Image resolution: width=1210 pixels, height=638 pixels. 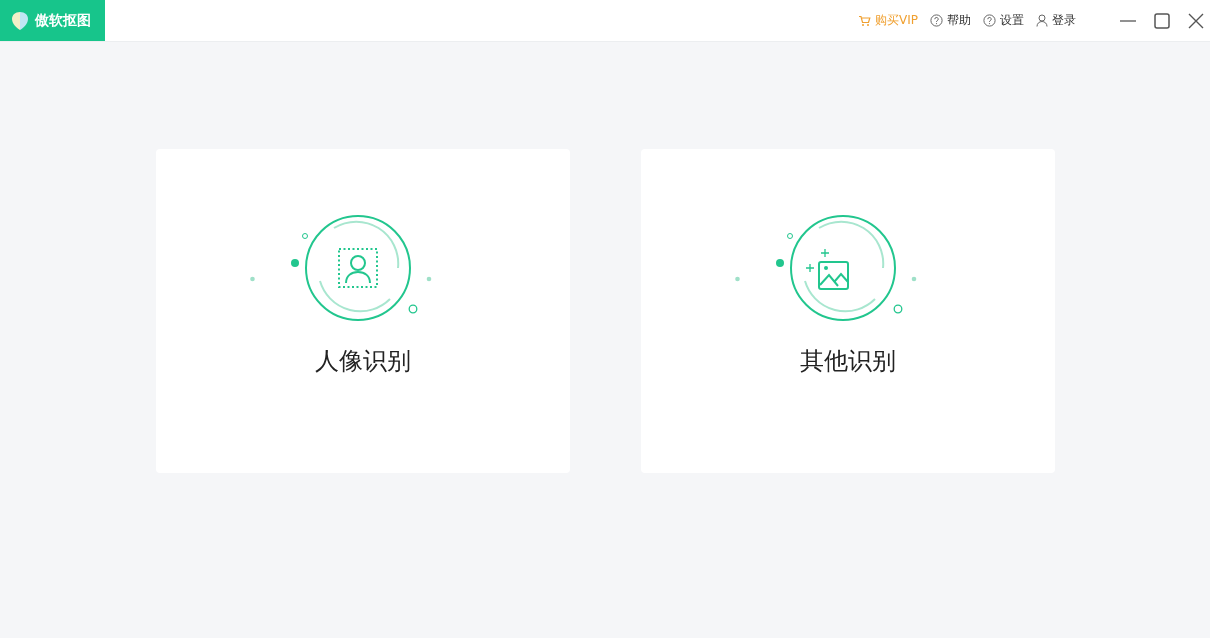 I want to click on header-link: 设置, so click(x=1003, y=20).